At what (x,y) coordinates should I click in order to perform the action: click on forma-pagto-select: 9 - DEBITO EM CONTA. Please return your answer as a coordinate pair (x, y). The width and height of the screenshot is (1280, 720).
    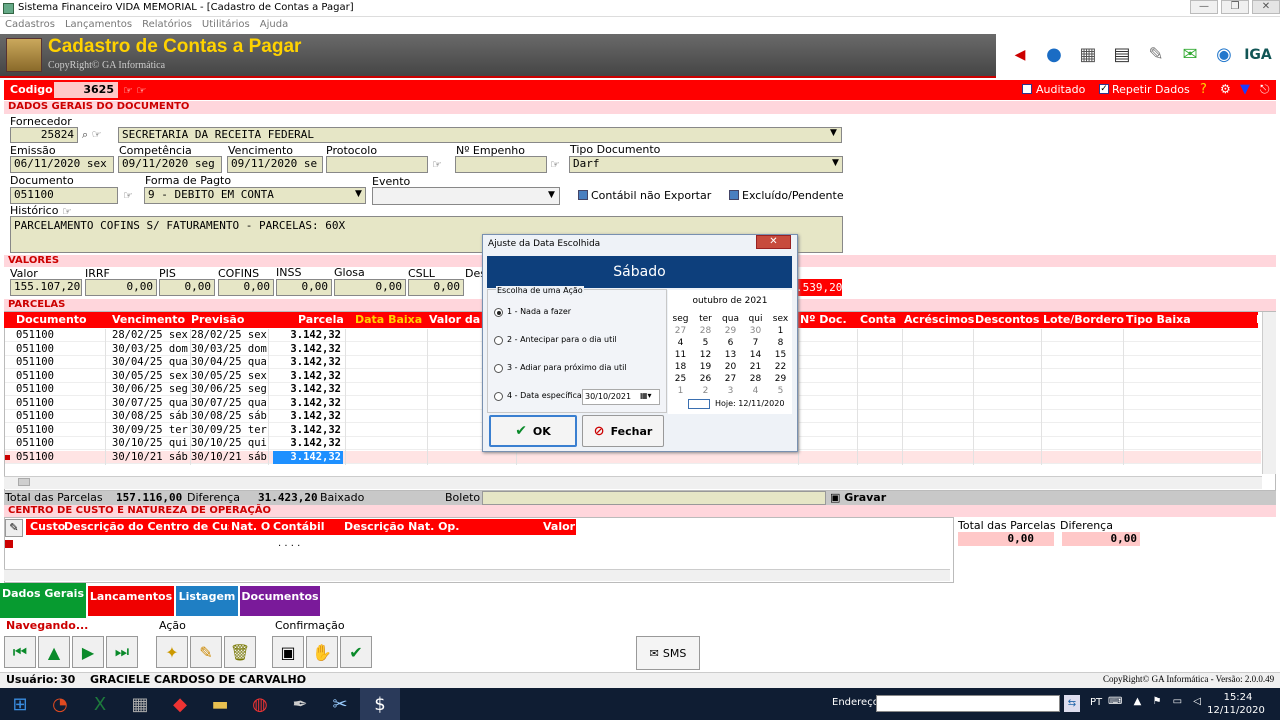
    Looking at the image, I should click on (255, 195).